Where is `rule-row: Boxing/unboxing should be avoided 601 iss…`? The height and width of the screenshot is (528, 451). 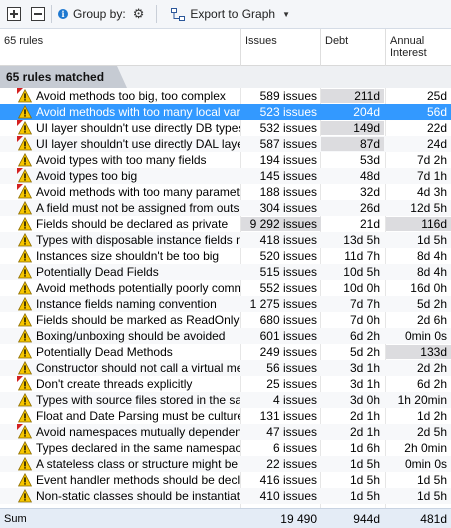 rule-row: Boxing/unboxing should be avoided 601 iss… is located at coordinates (225, 336).